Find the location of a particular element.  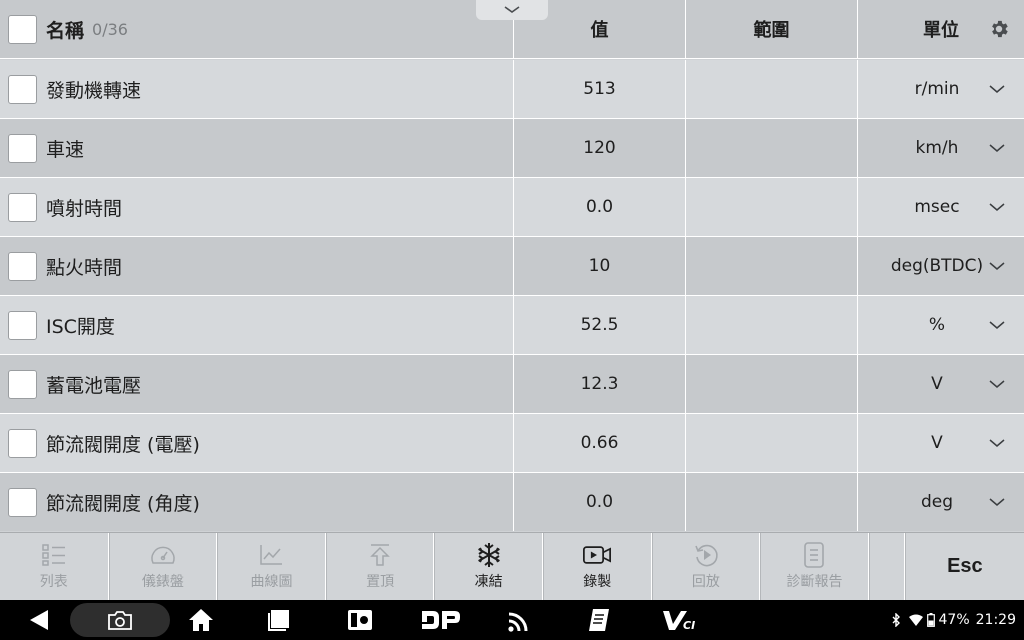

status-area: 47% 21:29 is located at coordinates (953, 620).